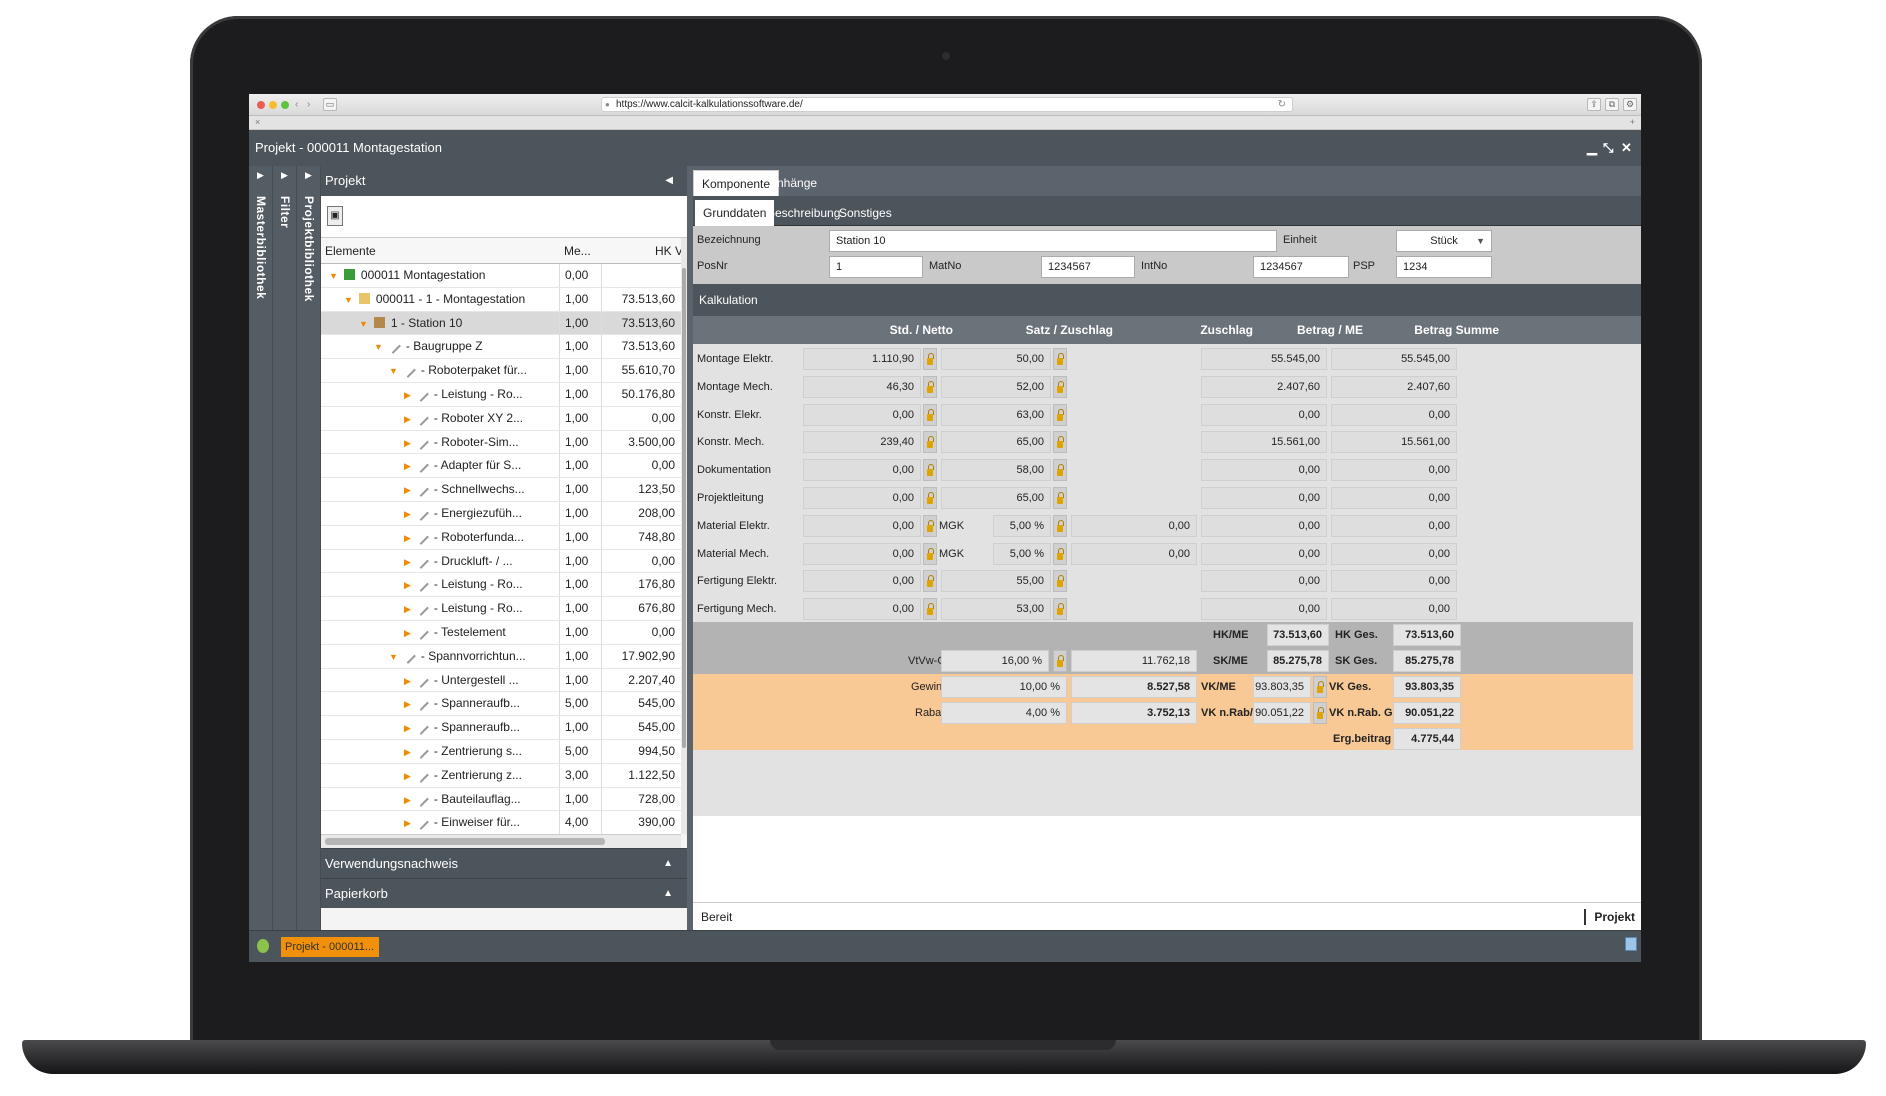 The width and height of the screenshot is (1886, 1096). Describe the element at coordinates (454, 300) in the screenshot. I see `tree-node: ▼ 000011 - 1 - Montagestation` at that location.